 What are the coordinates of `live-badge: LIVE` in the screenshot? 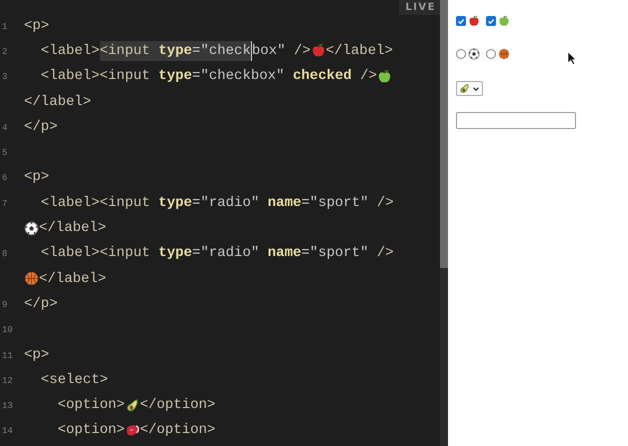 It's located at (419, 7).